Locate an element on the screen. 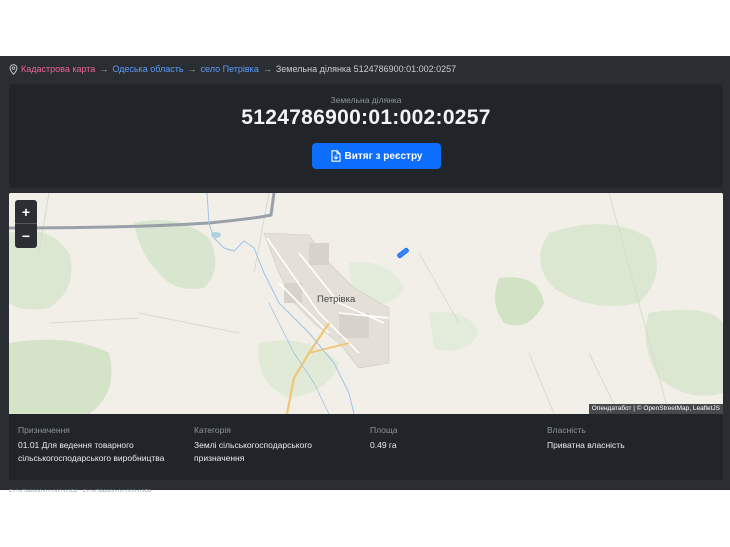 The width and height of the screenshot is (730, 547). registry-extract-button: Витяг з реєстру is located at coordinates (376, 156).